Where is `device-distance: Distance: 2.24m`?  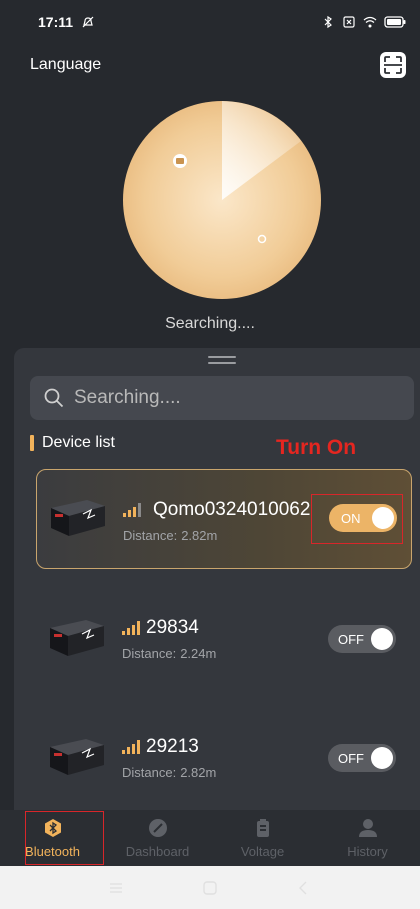 device-distance: Distance: 2.24m is located at coordinates (169, 653).